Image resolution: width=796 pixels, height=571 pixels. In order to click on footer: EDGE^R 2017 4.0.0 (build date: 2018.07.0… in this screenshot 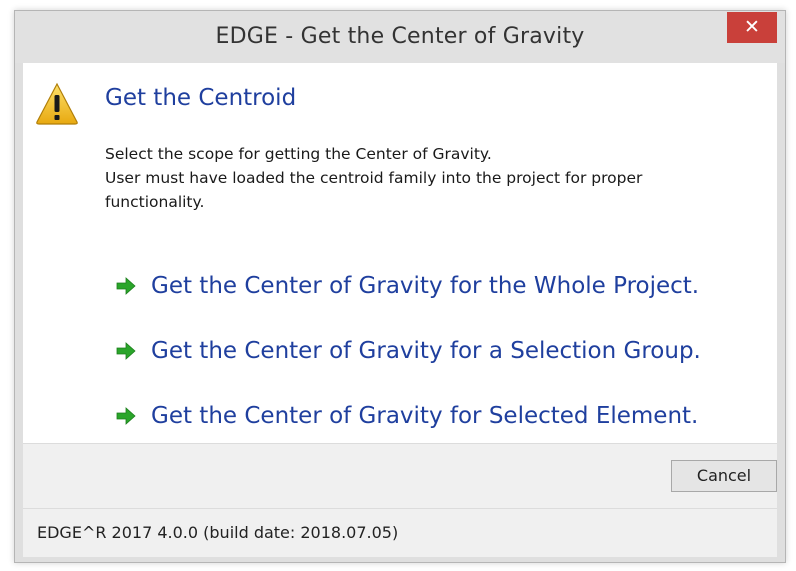, I will do `click(400, 532)`.